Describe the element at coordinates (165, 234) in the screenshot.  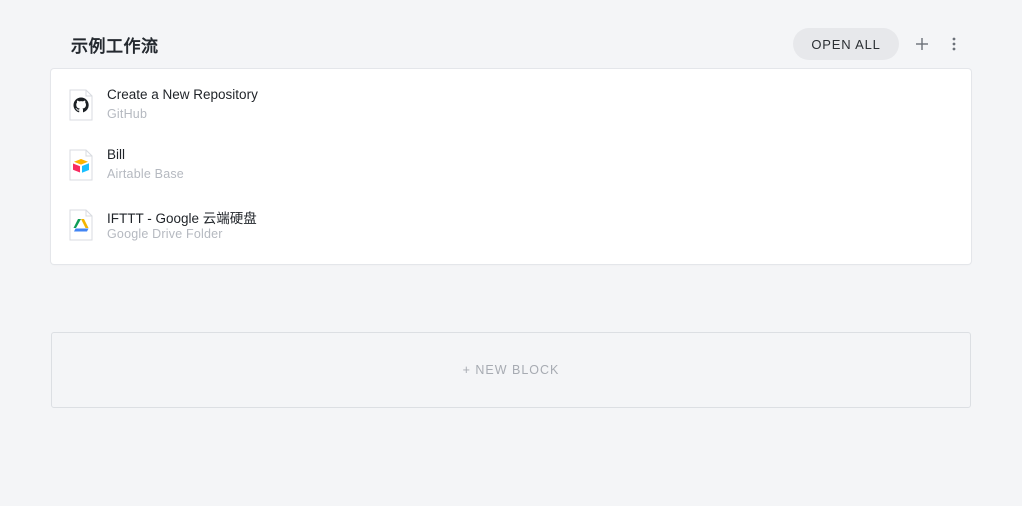
I see `item-subtitle: Google Drive Folder` at that location.